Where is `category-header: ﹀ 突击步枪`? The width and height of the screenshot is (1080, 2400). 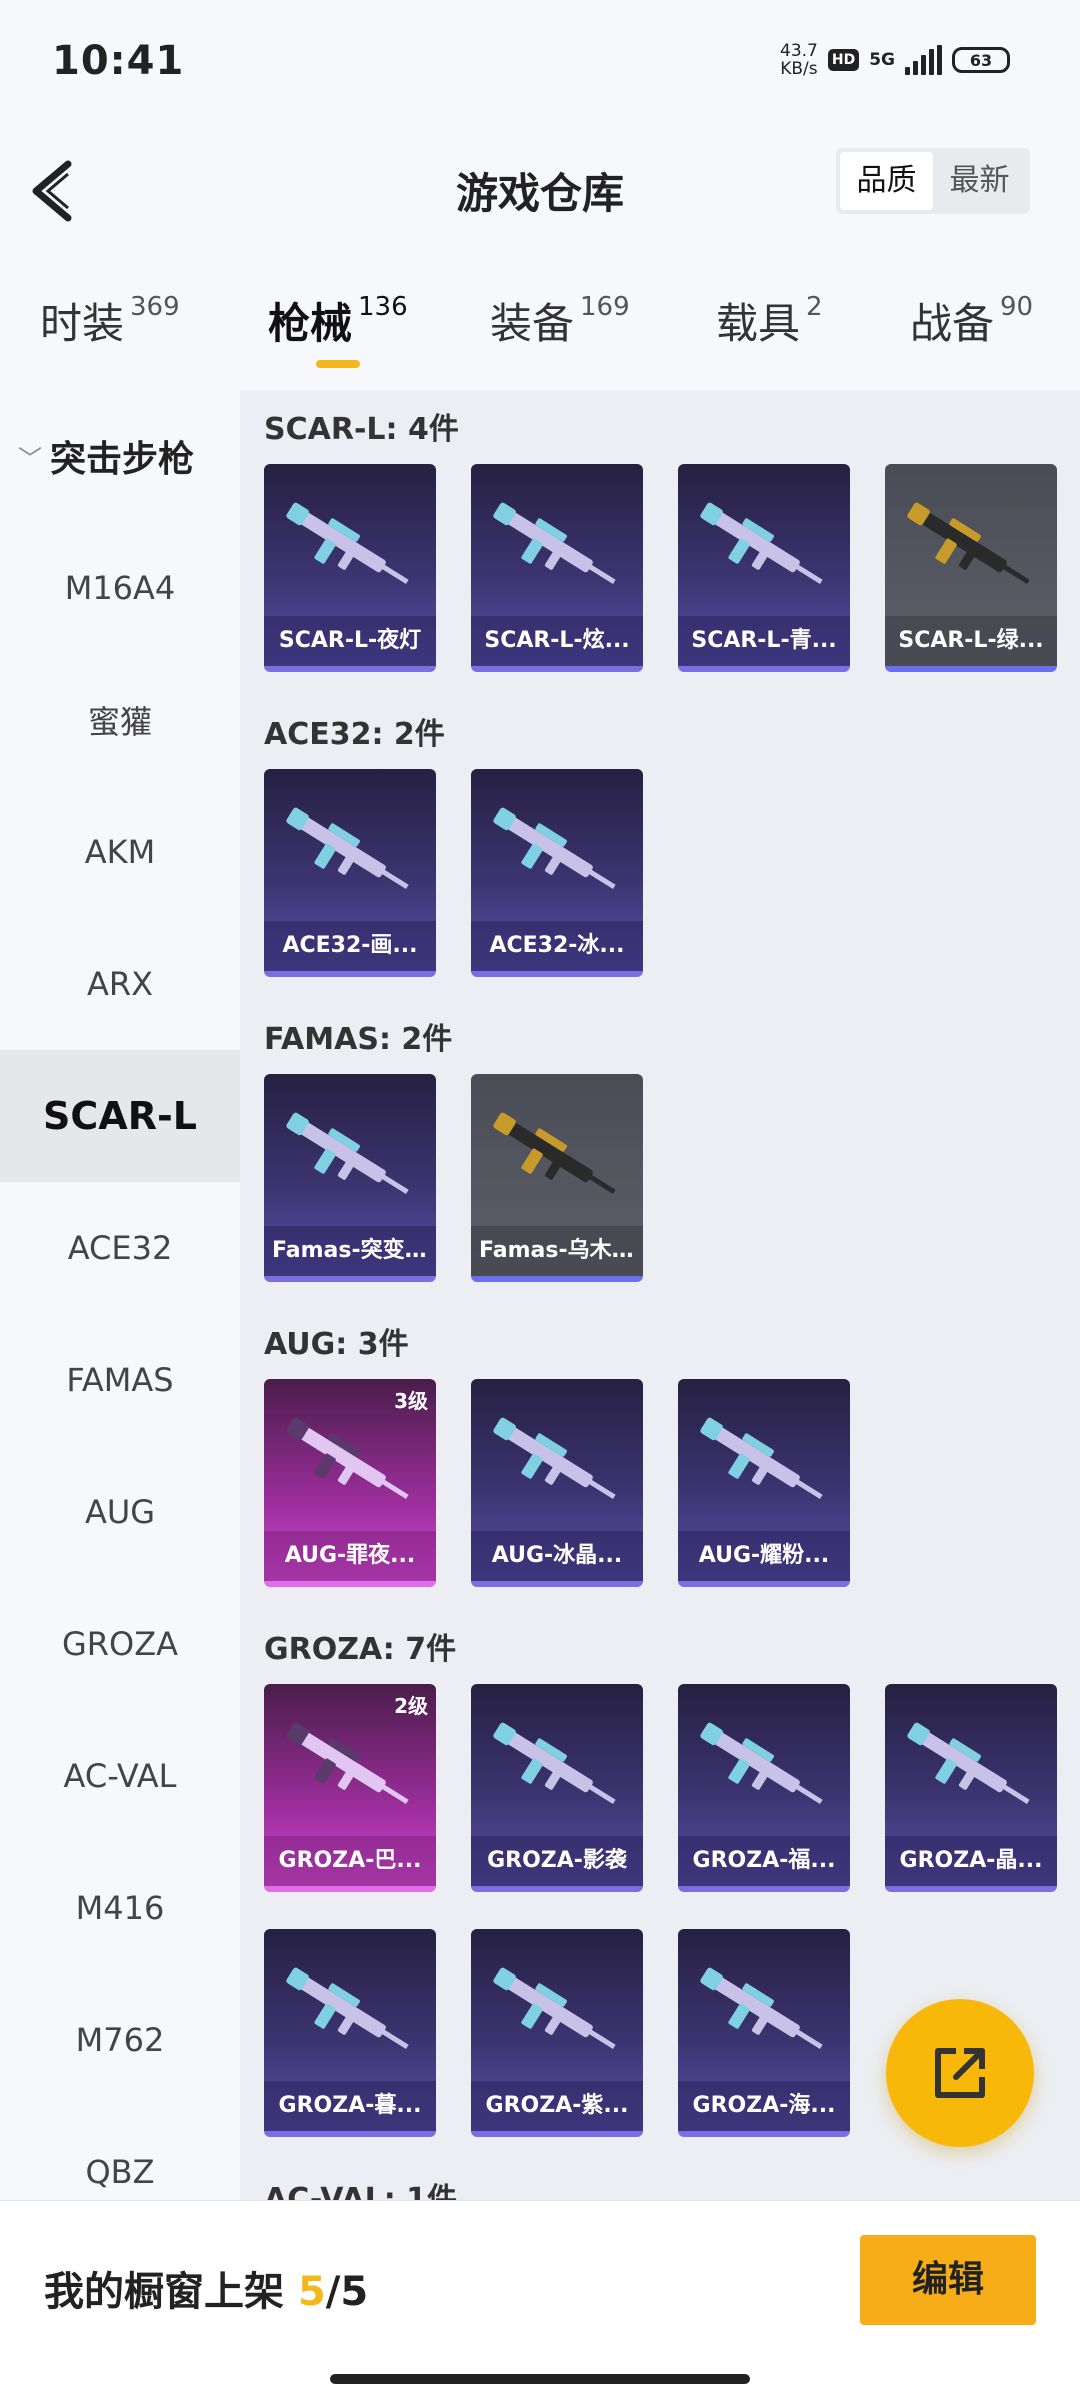 category-header: ﹀ 突击步枪 is located at coordinates (106, 456).